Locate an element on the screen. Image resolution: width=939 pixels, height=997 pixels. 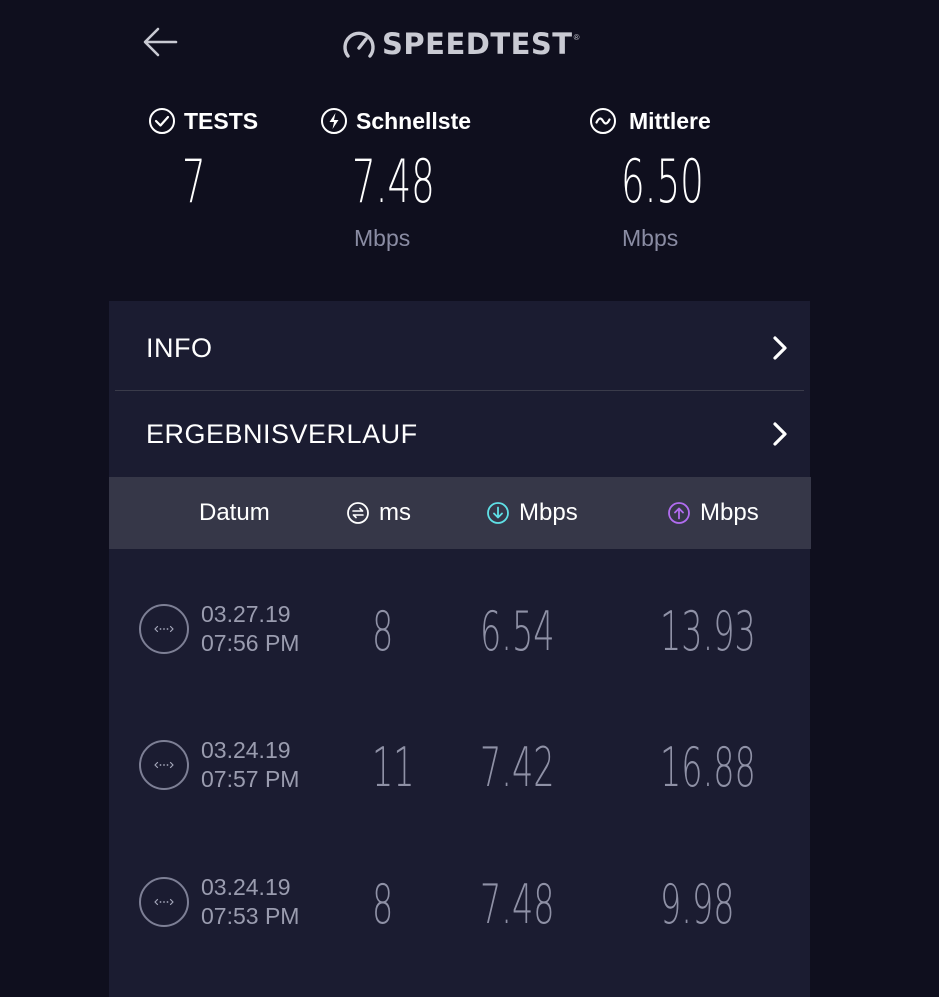
info-row: INFO is located at coordinates (459, 348).